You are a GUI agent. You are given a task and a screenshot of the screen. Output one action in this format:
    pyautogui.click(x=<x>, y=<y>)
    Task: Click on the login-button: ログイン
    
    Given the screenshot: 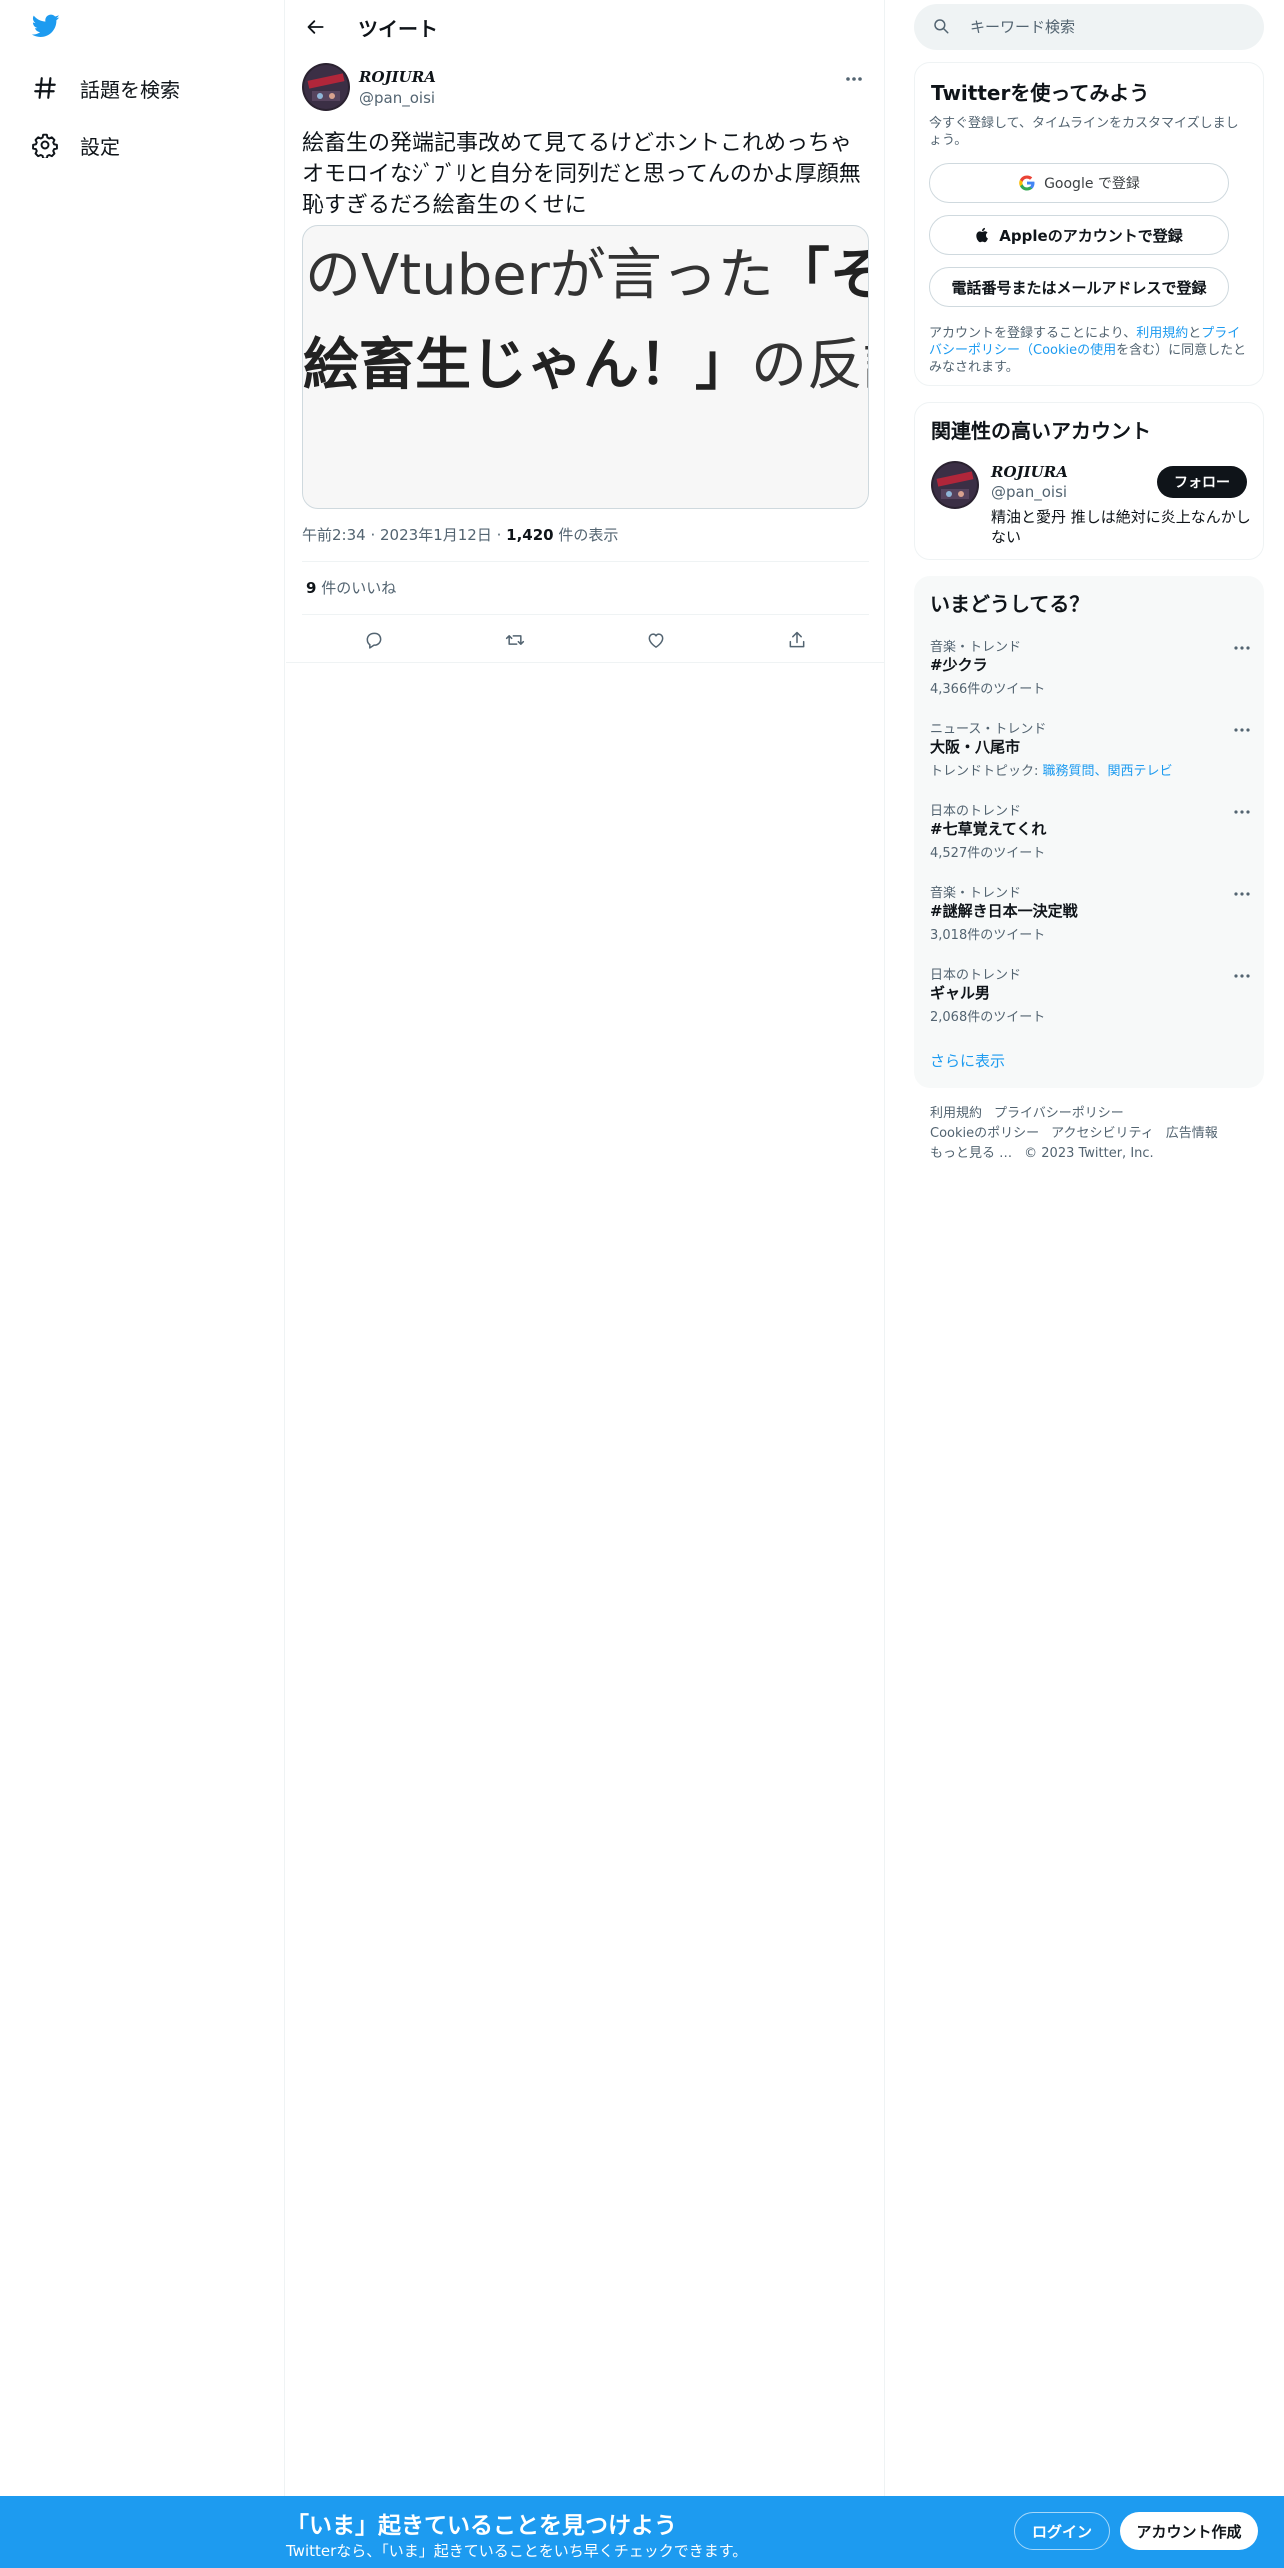 What is the action you would take?
    pyautogui.click(x=1062, y=2531)
    